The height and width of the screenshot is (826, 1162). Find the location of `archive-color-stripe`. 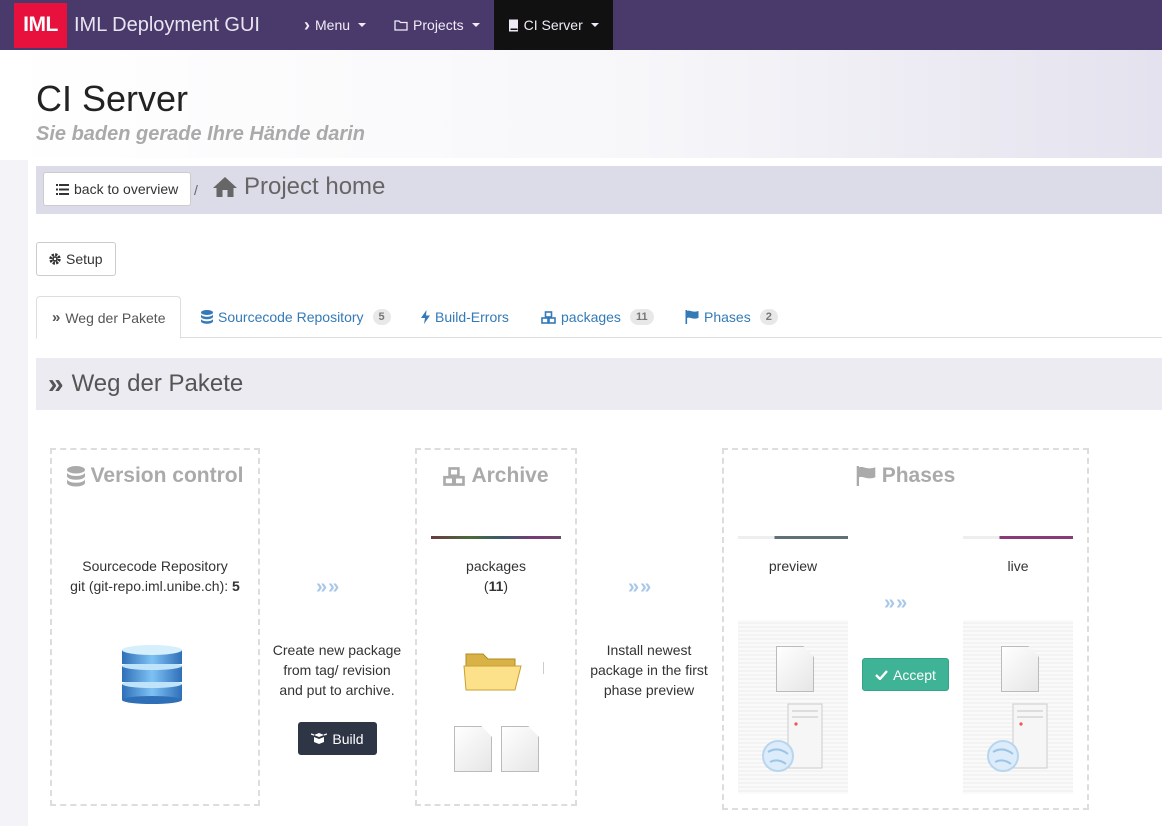

archive-color-stripe is located at coordinates (496, 537).